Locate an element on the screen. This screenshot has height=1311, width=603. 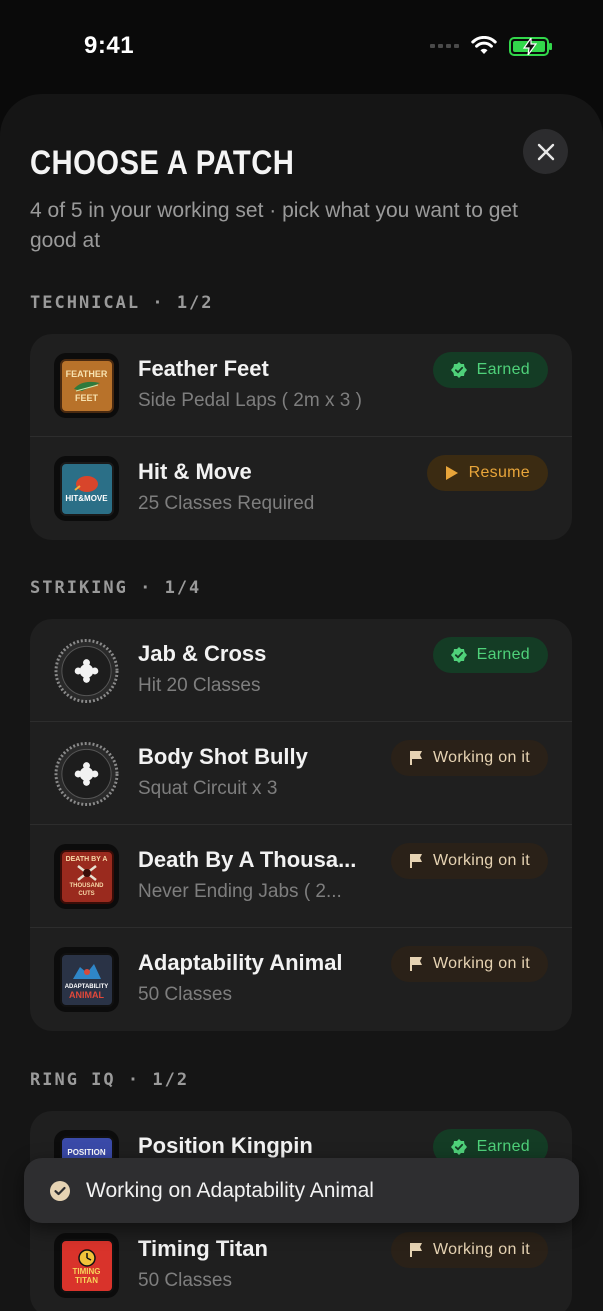
section-label-ring-iq: RING IQ · 1/2 is located at coordinates (110, 1080).